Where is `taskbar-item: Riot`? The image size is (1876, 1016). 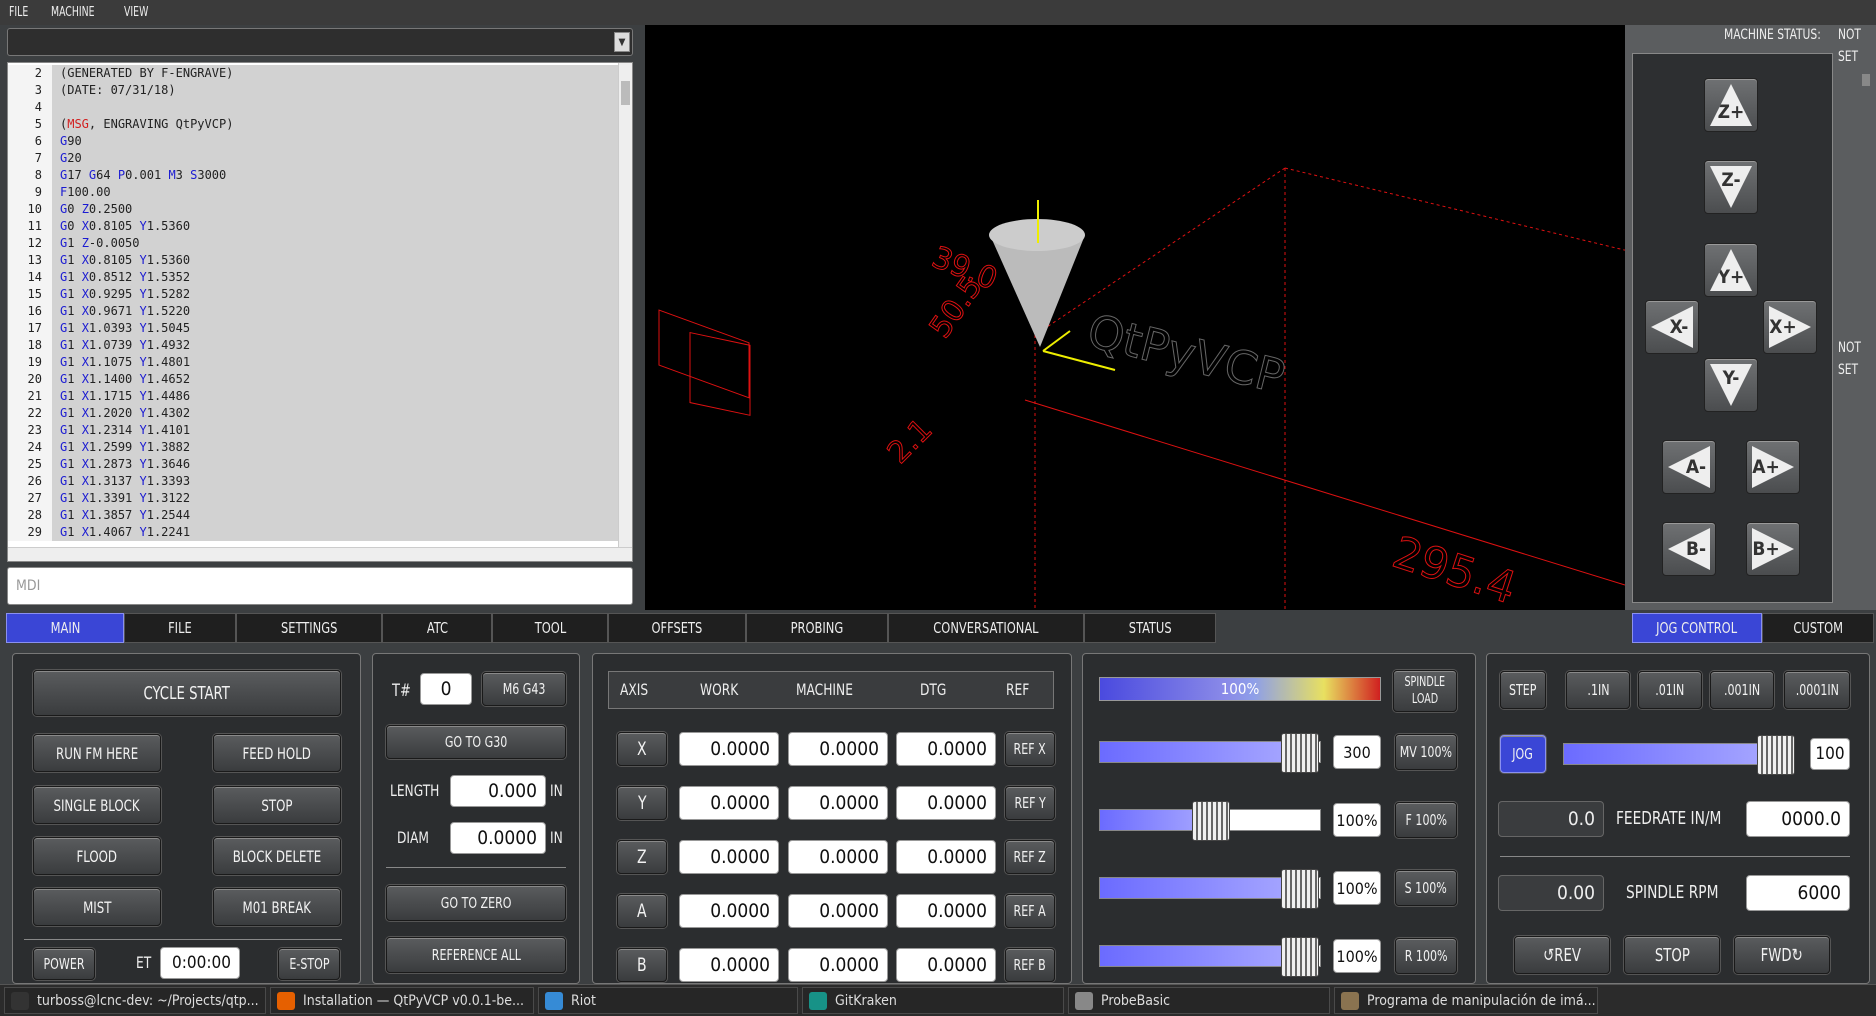
taskbar-item: Riot is located at coordinates (668, 1000).